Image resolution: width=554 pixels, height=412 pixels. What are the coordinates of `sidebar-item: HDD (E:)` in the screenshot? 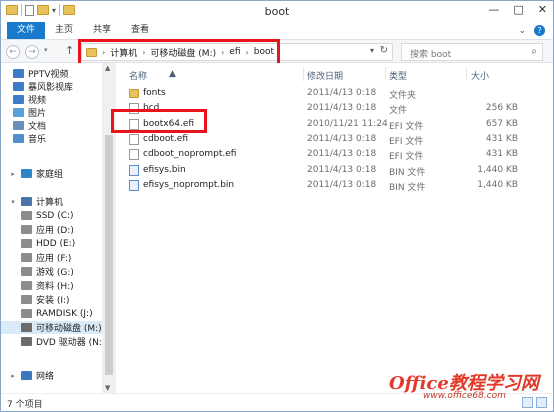 It's located at (38, 243).